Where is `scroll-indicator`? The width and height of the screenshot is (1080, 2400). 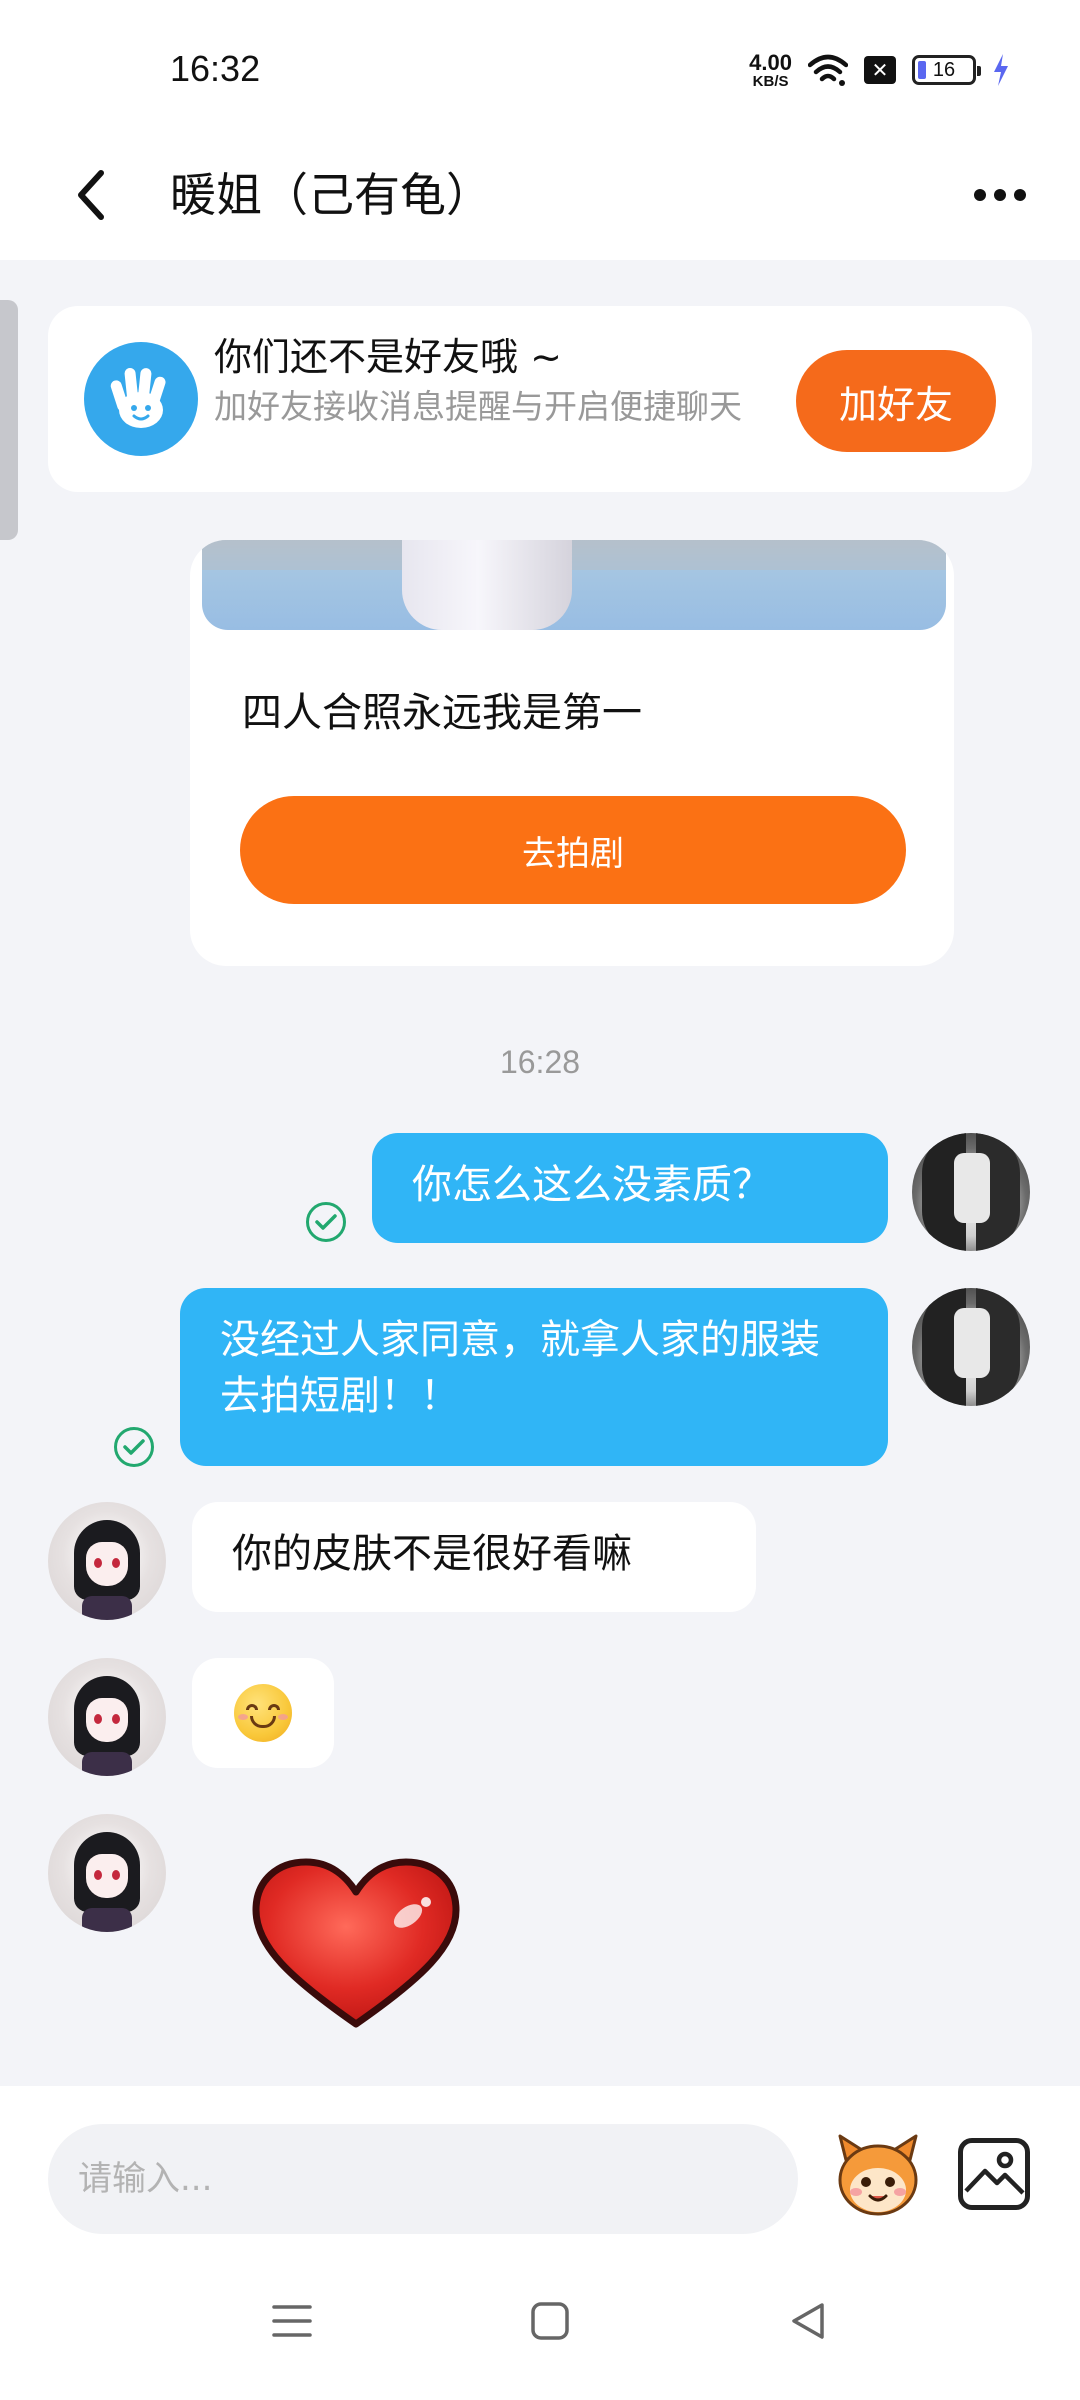
scroll-indicator is located at coordinates (9, 420).